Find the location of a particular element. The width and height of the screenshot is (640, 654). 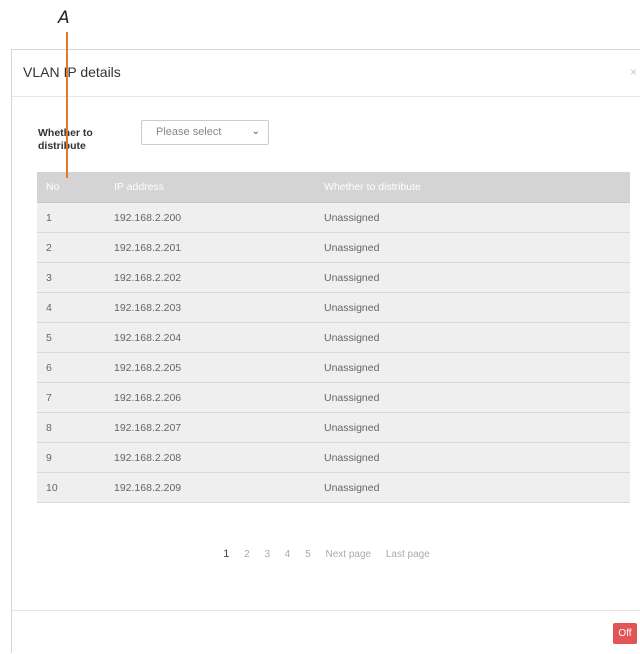

cell-no: 2 is located at coordinates (71, 247).